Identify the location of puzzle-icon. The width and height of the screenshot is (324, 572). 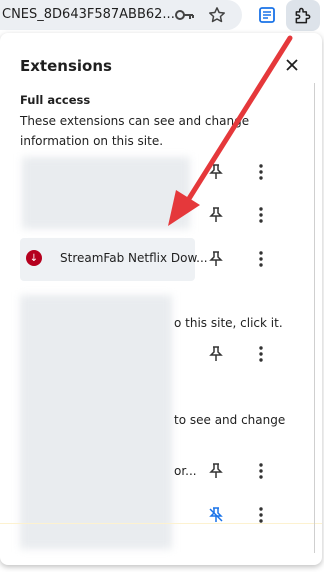
(303, 15).